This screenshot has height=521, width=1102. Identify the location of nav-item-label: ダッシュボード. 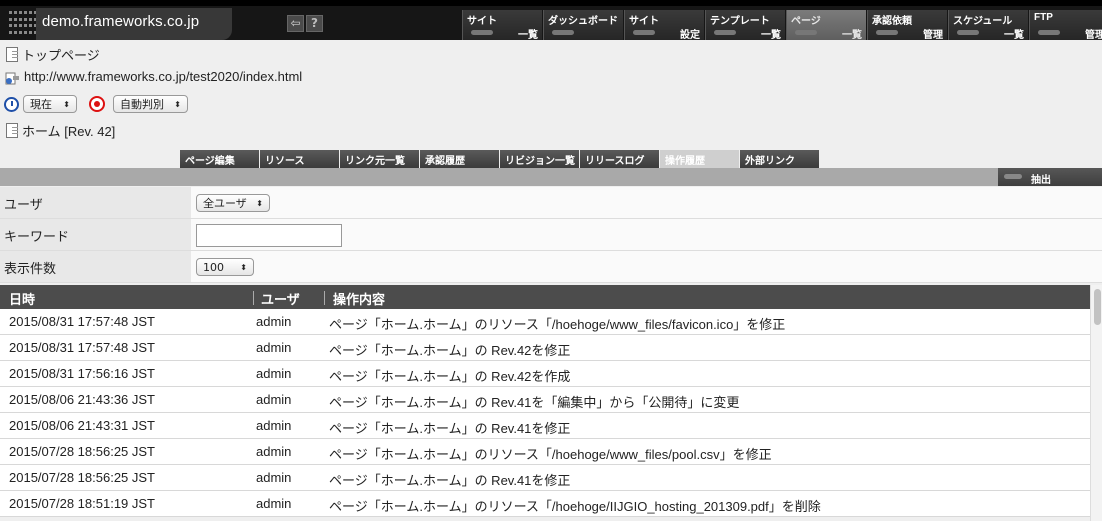
(583, 21).